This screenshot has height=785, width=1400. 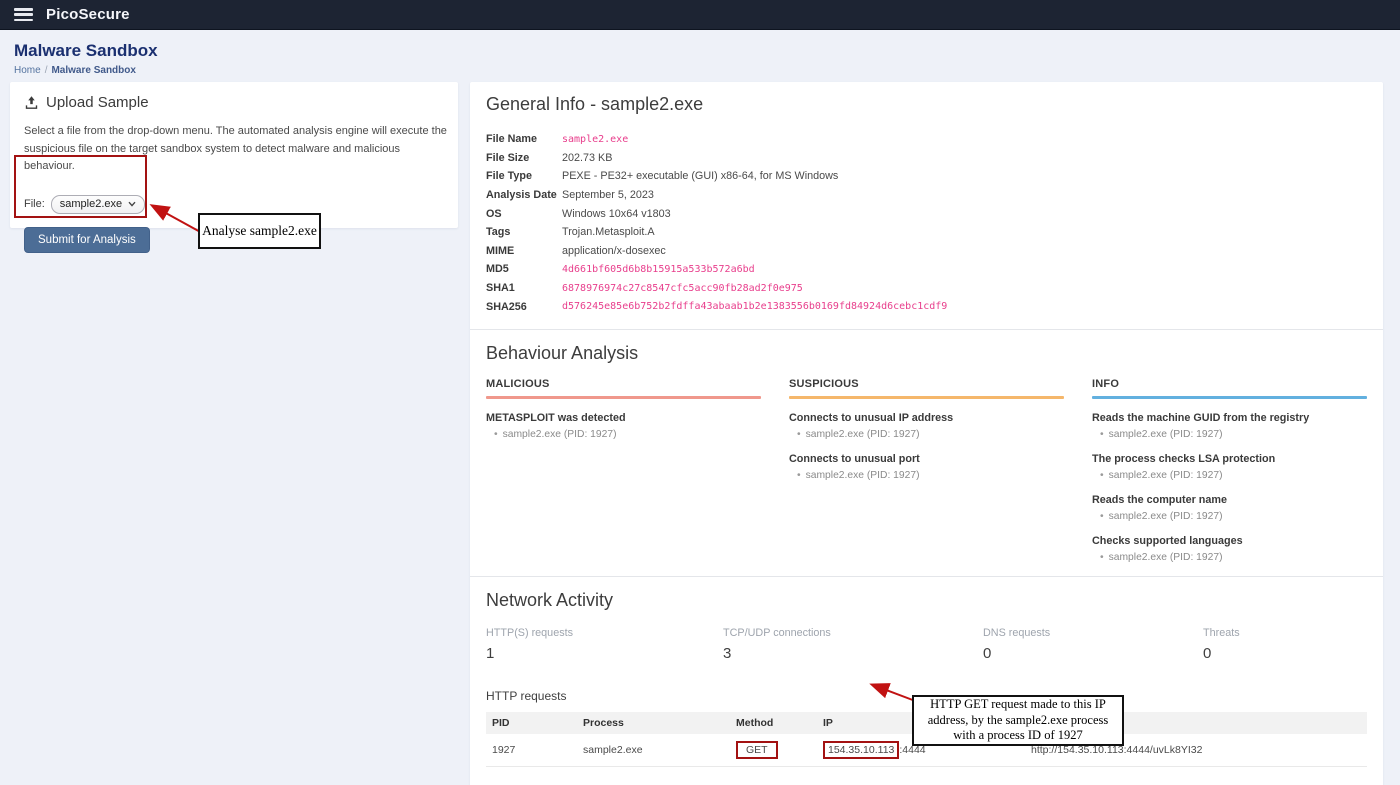 I want to click on stat-https-requests: HTTP(S) requests 1, so click(x=529, y=644).